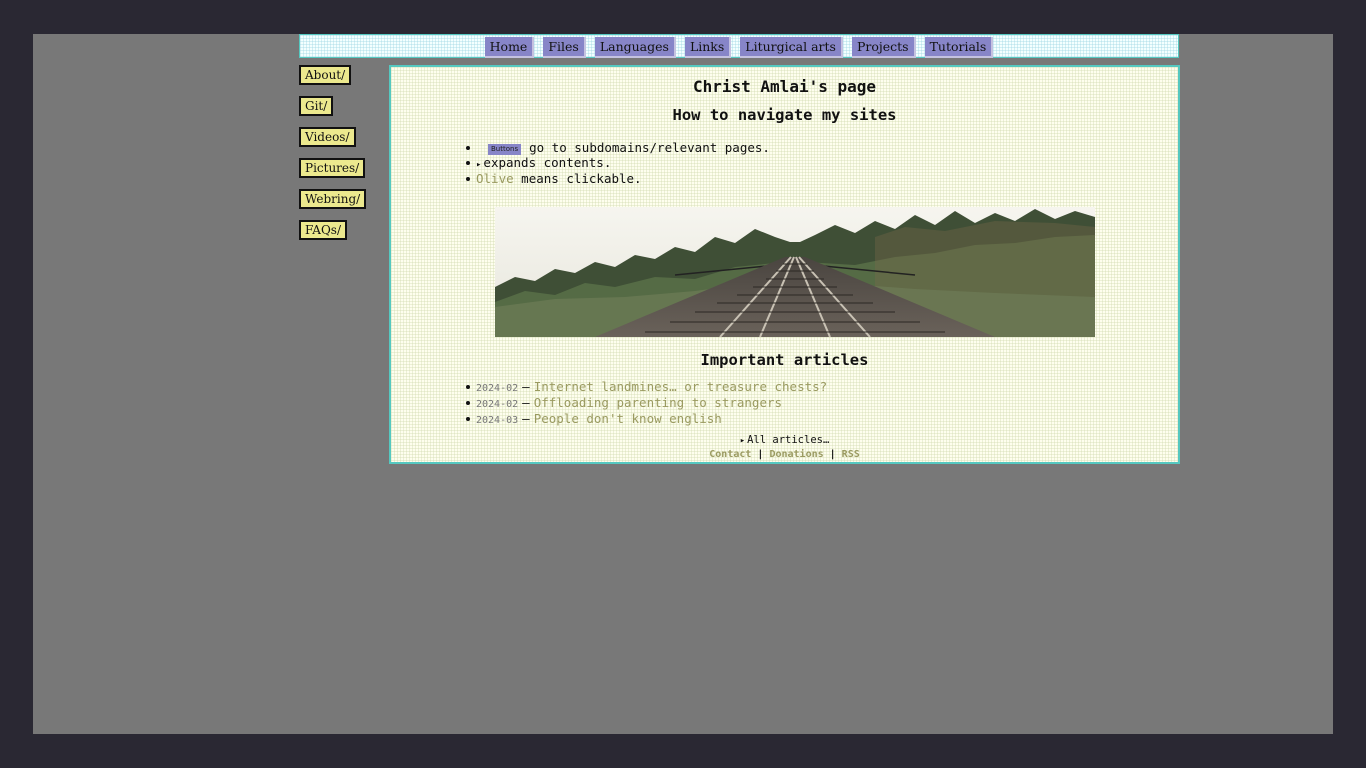 This screenshot has width=1366, height=768. I want to click on sidebar-about-button: About/, so click(325, 75).